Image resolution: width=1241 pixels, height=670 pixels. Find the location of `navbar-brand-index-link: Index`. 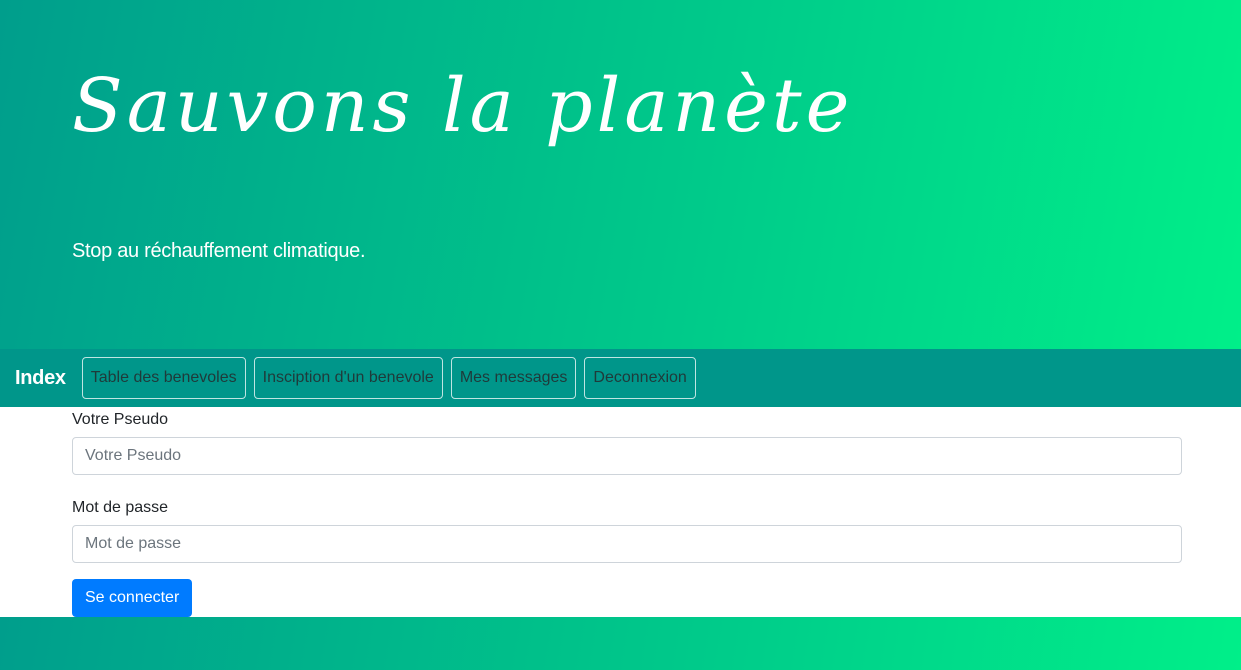

navbar-brand-index-link: Index is located at coordinates (40, 378).